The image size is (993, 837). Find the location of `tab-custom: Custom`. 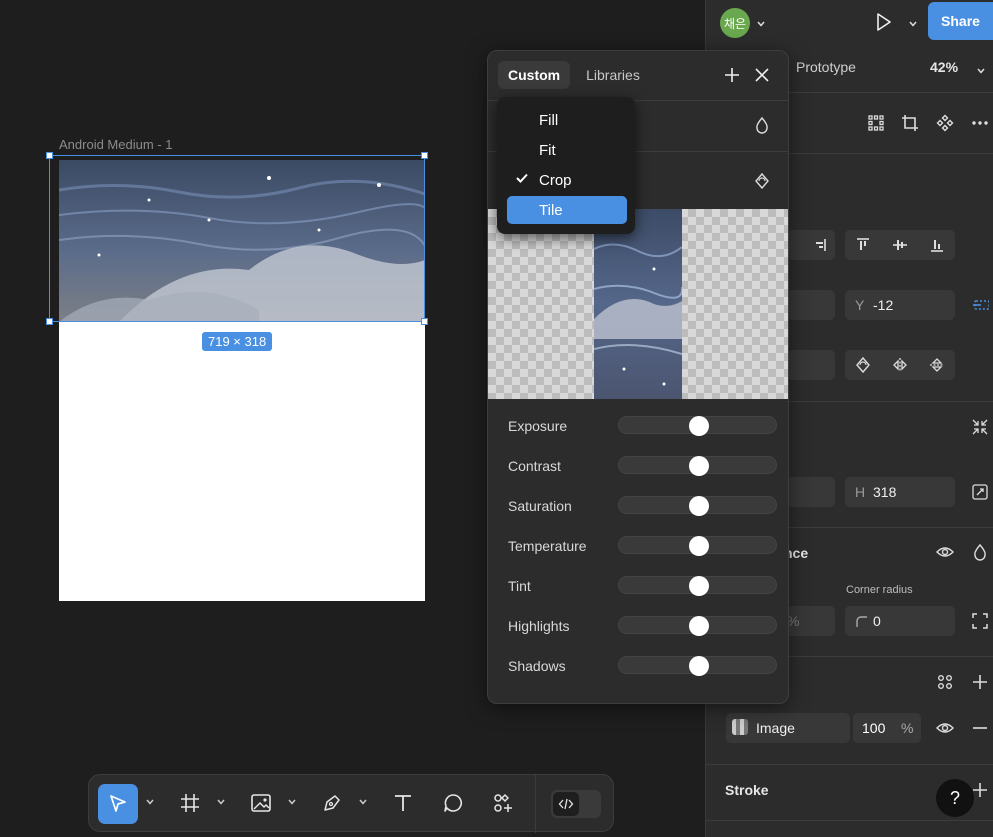

tab-custom: Custom is located at coordinates (534, 75).